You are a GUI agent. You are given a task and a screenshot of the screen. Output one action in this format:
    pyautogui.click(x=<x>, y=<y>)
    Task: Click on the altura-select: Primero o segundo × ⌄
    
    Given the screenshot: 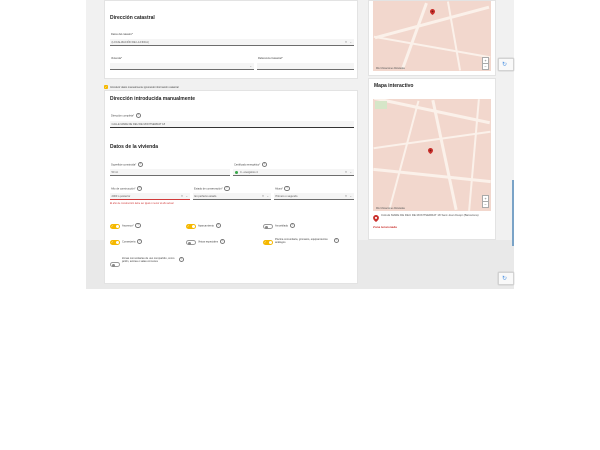 What is the action you would take?
    pyautogui.click(x=314, y=196)
    